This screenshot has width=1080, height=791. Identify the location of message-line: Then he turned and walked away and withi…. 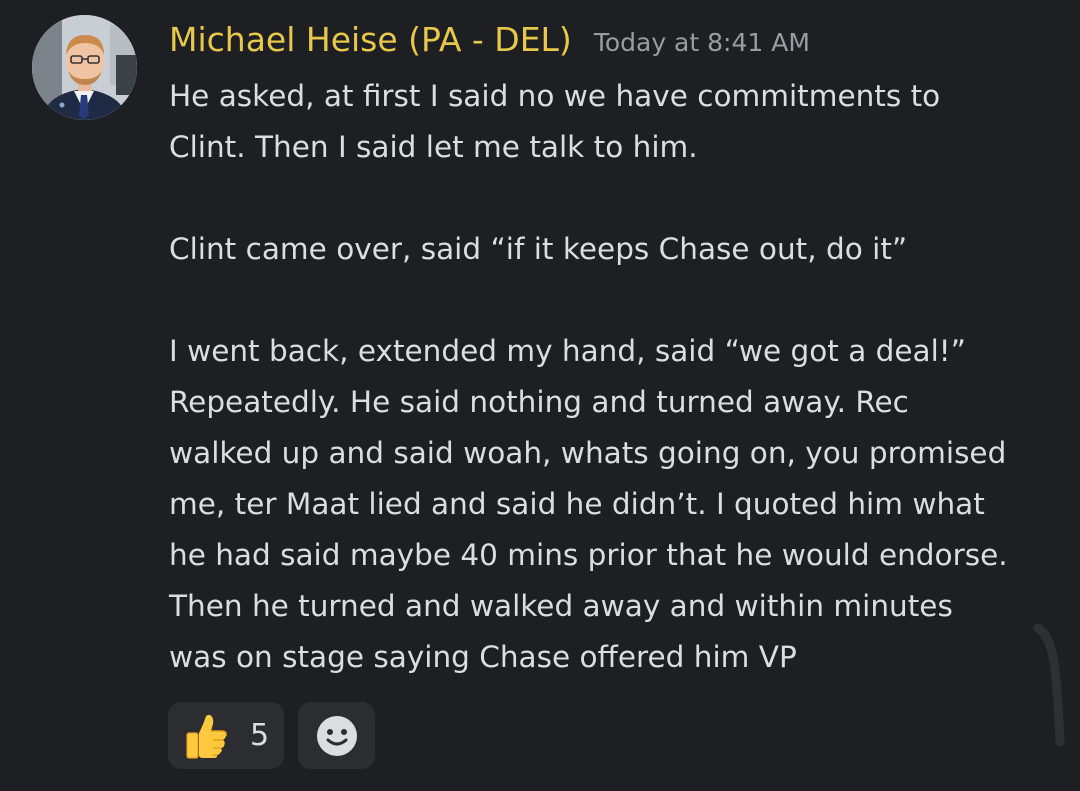
(561, 606).